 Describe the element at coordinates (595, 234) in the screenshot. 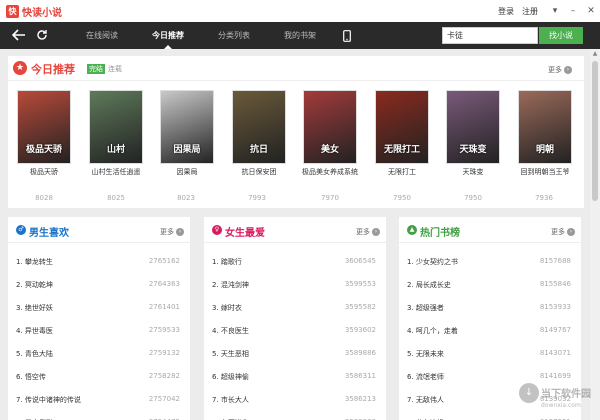

I see `scrollbar: ▲` at that location.